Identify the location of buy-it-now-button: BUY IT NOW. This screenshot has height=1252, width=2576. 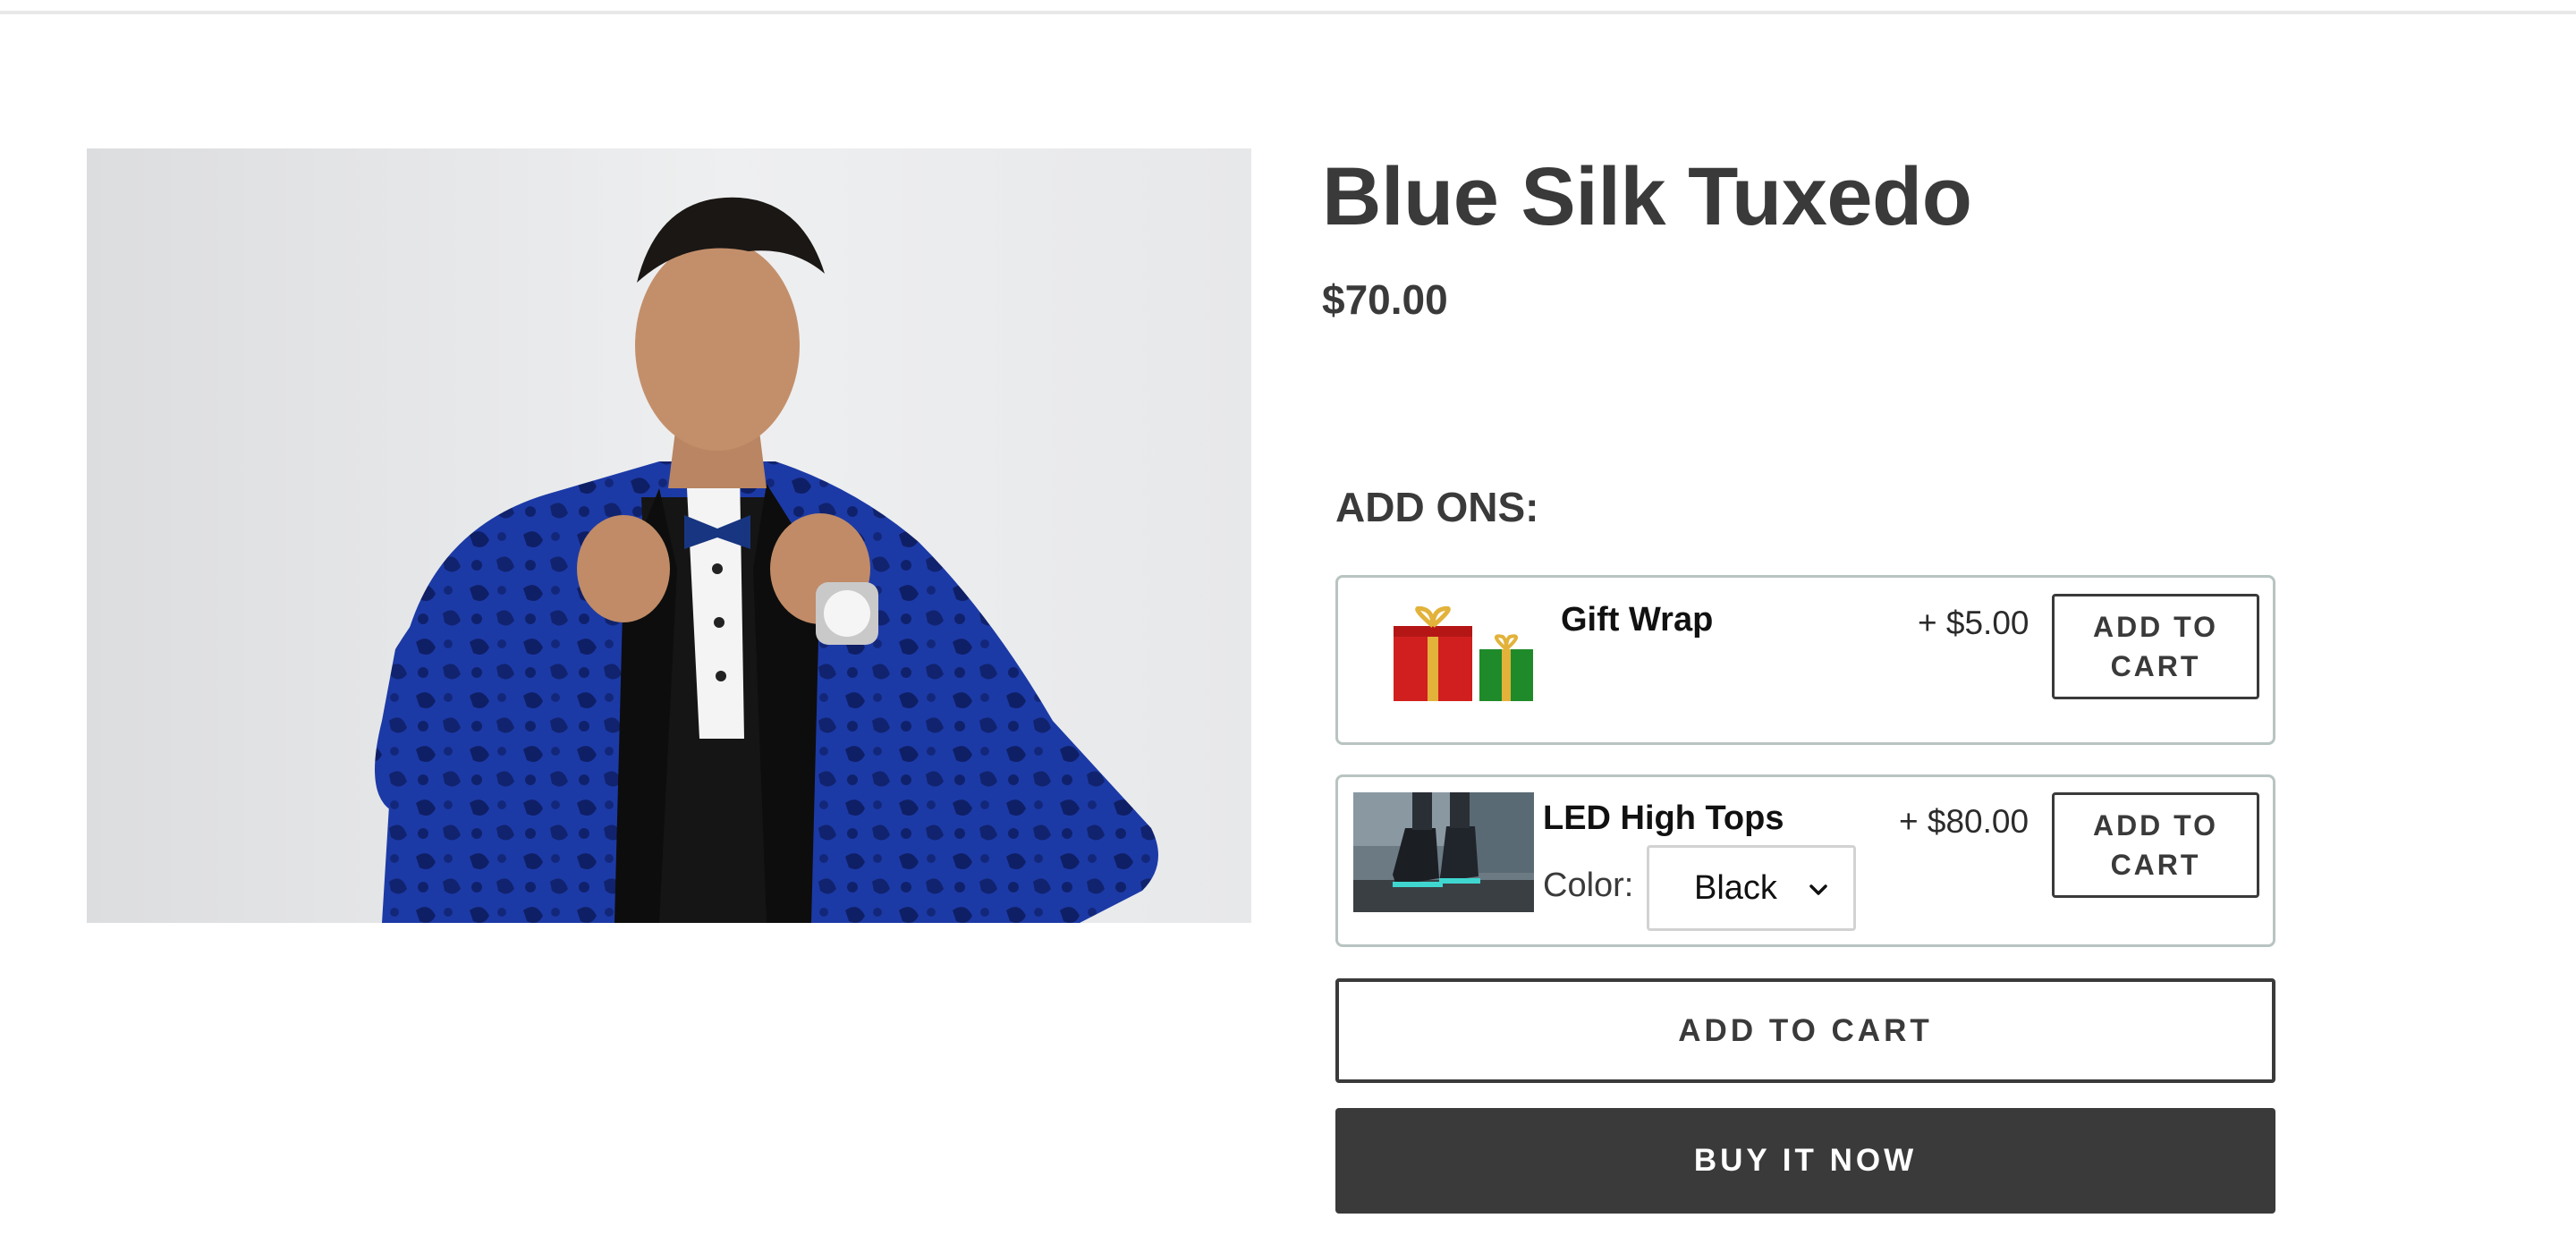
(1805, 1161).